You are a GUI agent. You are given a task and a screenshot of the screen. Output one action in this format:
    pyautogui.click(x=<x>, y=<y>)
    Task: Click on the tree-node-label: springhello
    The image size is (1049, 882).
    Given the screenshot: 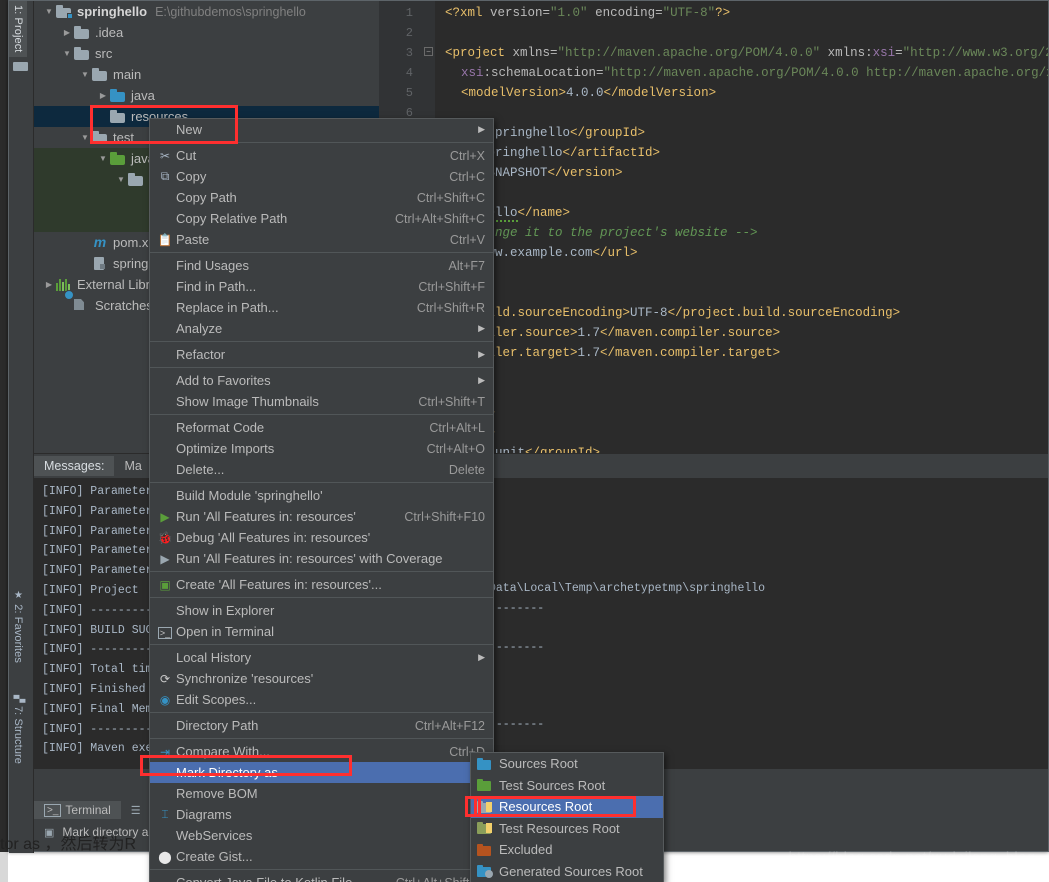 What is the action you would take?
    pyautogui.click(x=112, y=11)
    